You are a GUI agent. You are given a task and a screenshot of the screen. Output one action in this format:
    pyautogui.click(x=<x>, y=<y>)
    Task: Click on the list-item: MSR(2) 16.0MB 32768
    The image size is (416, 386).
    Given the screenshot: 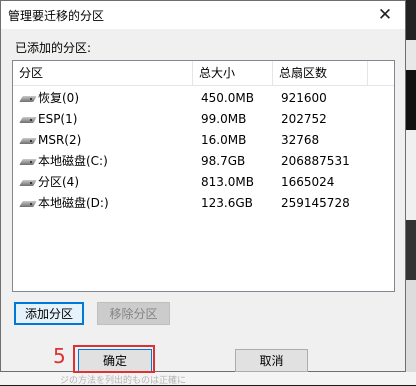 What is the action you would take?
    pyautogui.click(x=203, y=140)
    